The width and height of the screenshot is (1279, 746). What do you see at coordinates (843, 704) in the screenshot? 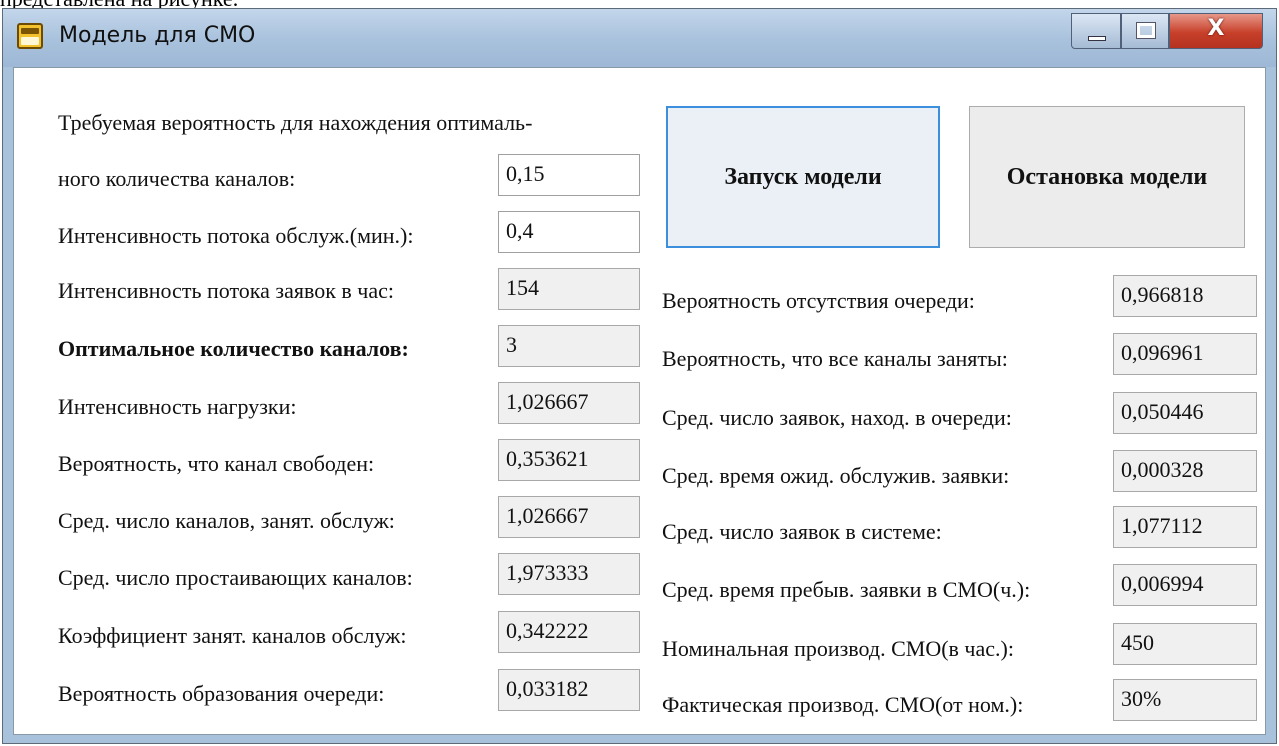
I see `result-label: Фактическая производ. СМО(от ном.):` at bounding box center [843, 704].